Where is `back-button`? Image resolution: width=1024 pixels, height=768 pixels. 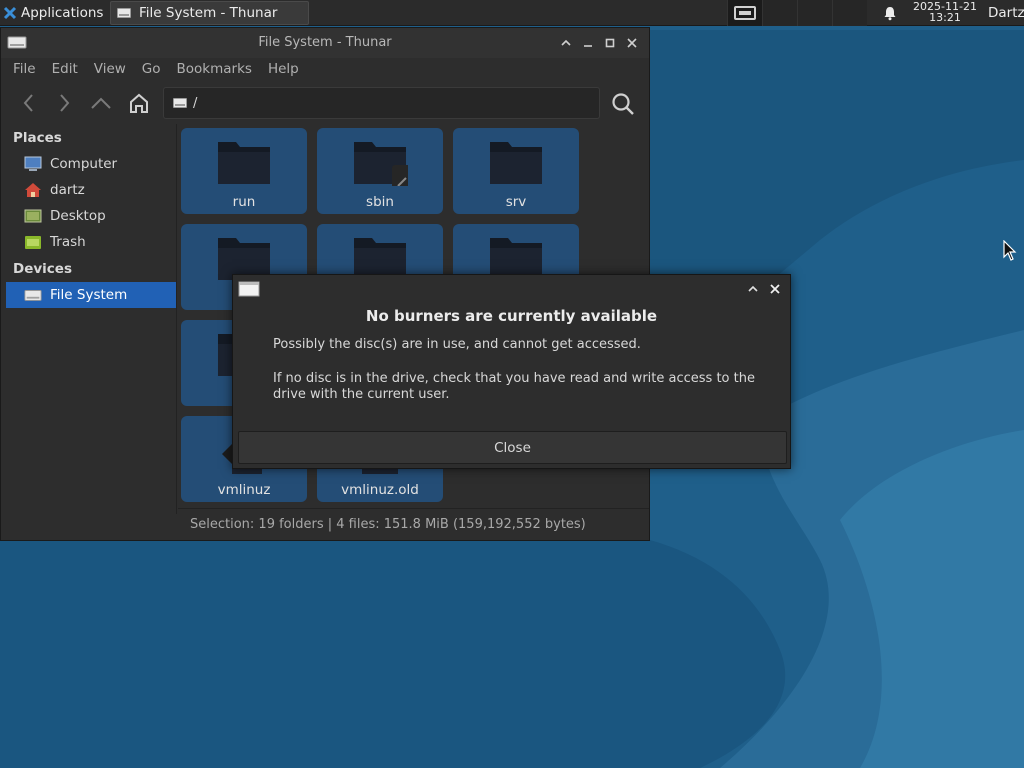 back-button is located at coordinates (29, 103).